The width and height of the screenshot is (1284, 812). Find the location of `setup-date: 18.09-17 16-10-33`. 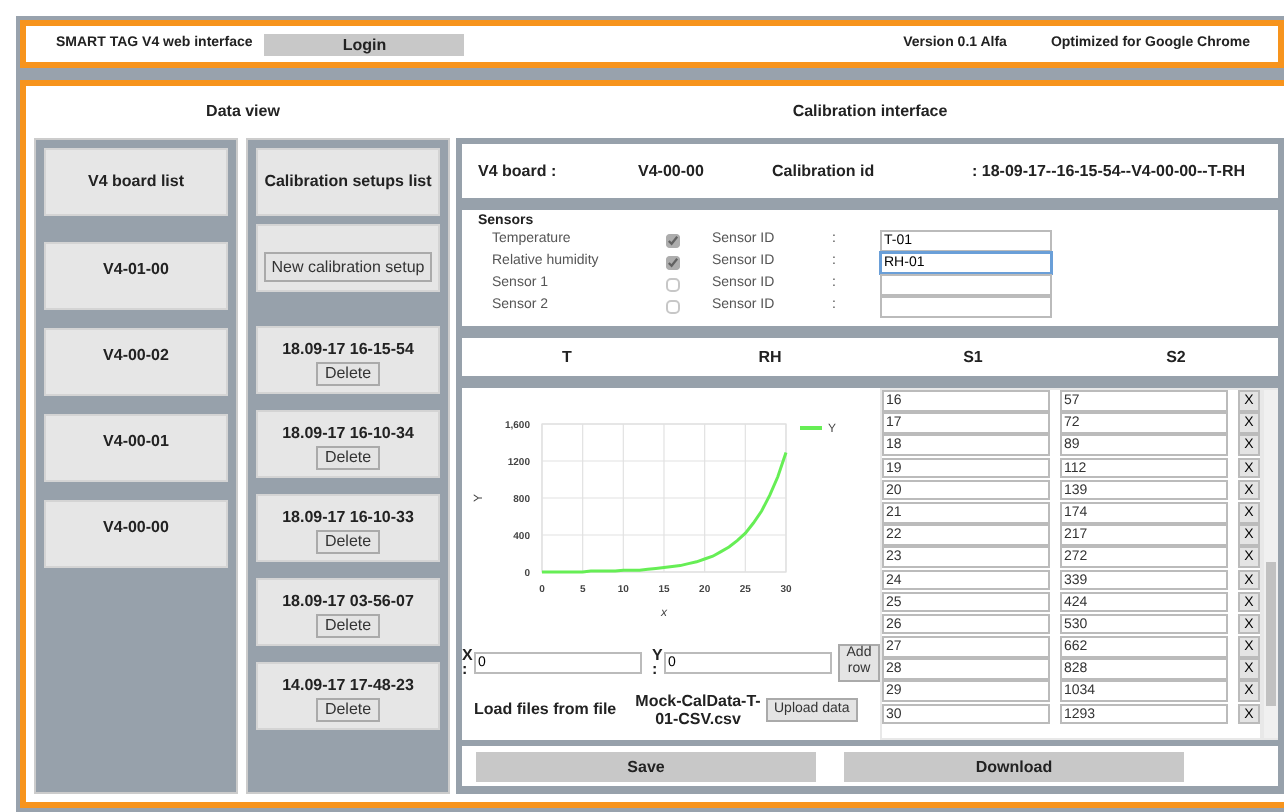

setup-date: 18.09-17 16-10-33 is located at coordinates (348, 518).